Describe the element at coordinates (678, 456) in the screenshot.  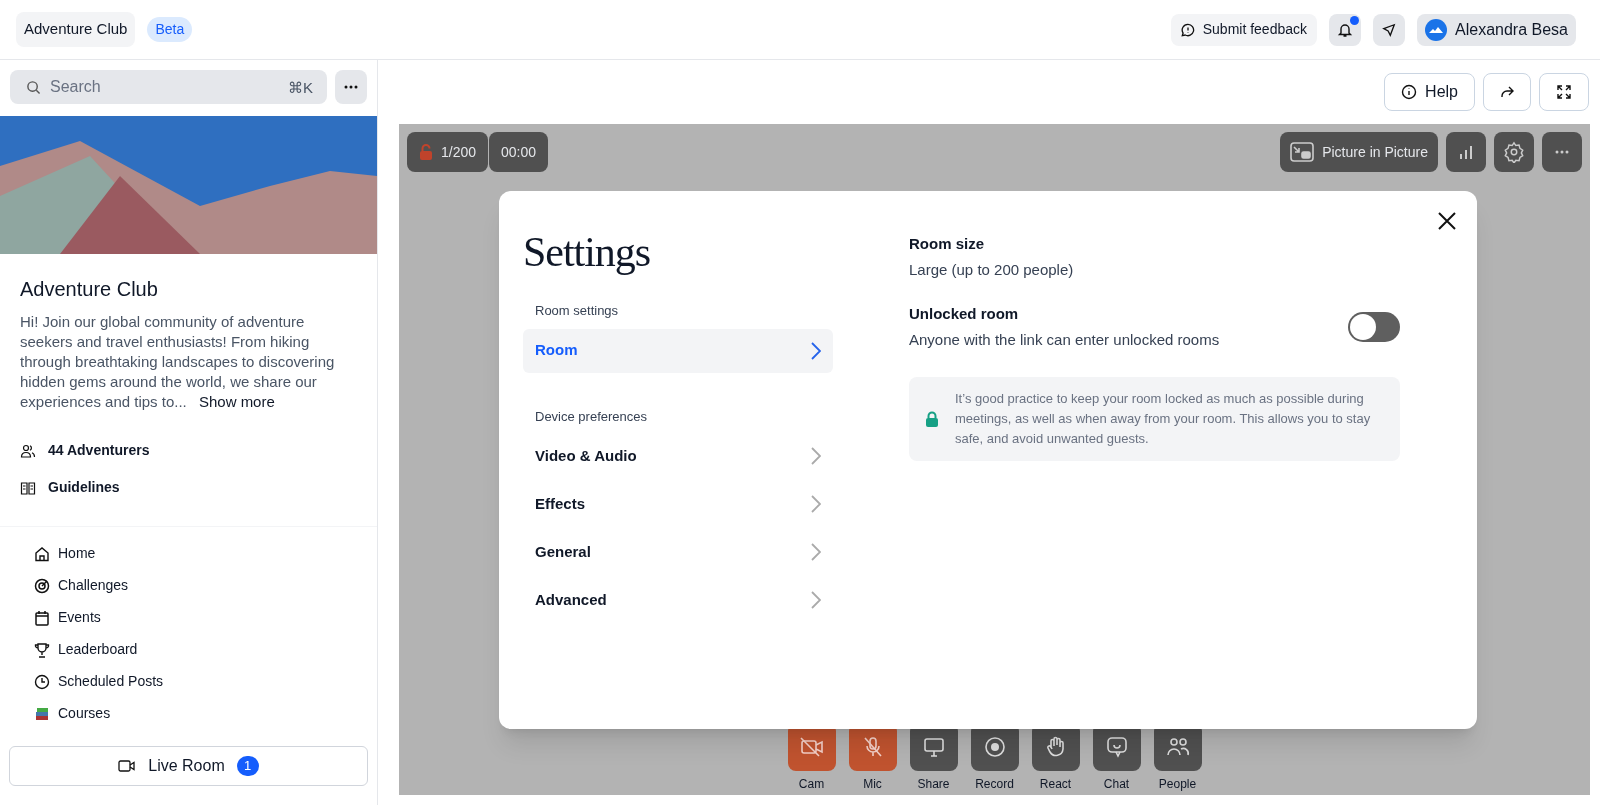
I see `settings-menu-item: Video & Audio` at that location.